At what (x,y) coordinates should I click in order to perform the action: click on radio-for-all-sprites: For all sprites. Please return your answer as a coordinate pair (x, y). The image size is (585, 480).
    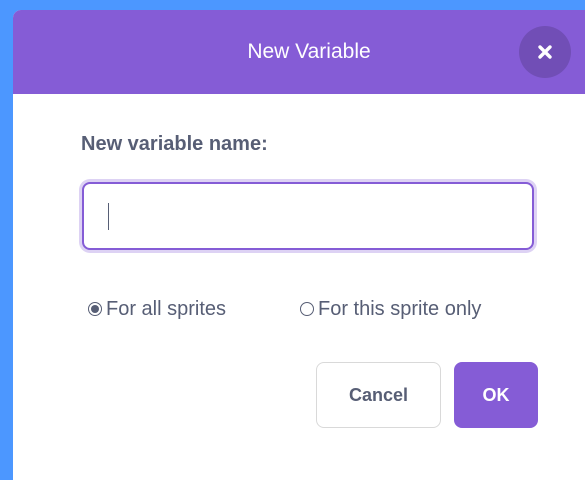
    Looking at the image, I should click on (157, 309).